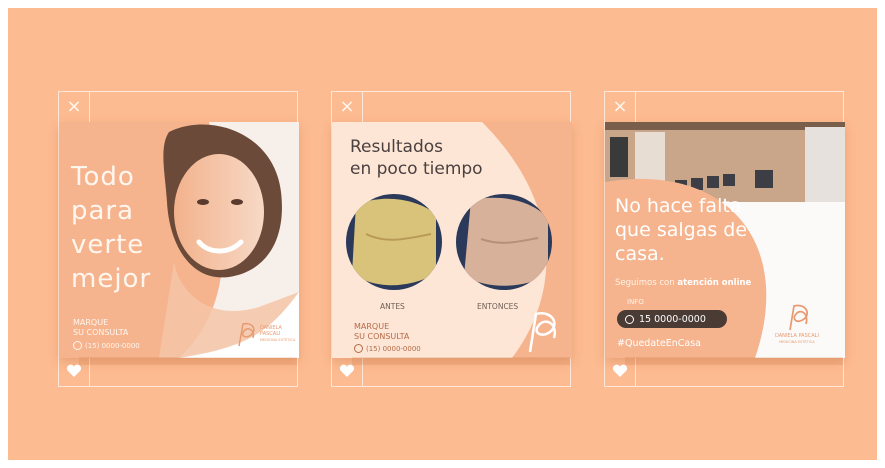 This screenshot has width=885, height=468. What do you see at coordinates (504, 242) in the screenshot?
I see `after-photo` at bounding box center [504, 242].